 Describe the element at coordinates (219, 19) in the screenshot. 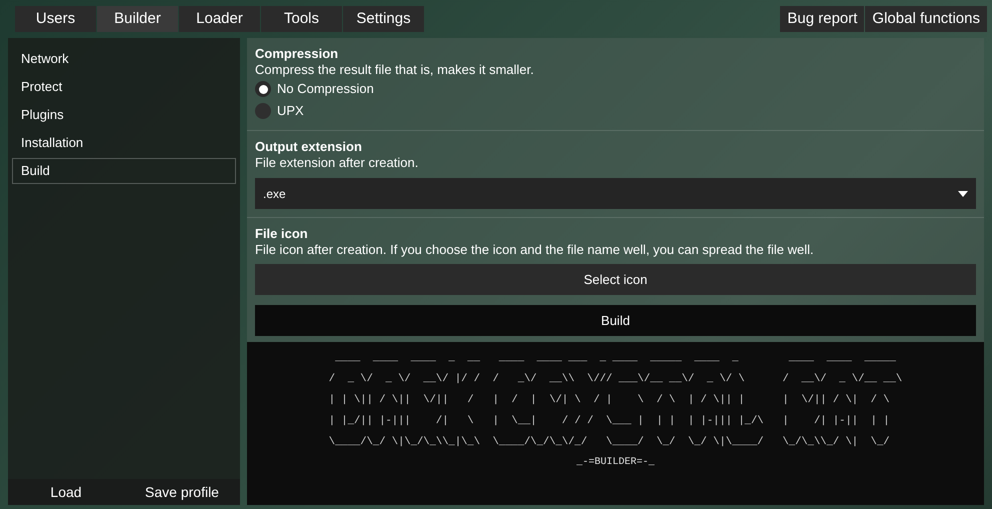

I see `menu-tab: Loader` at that location.